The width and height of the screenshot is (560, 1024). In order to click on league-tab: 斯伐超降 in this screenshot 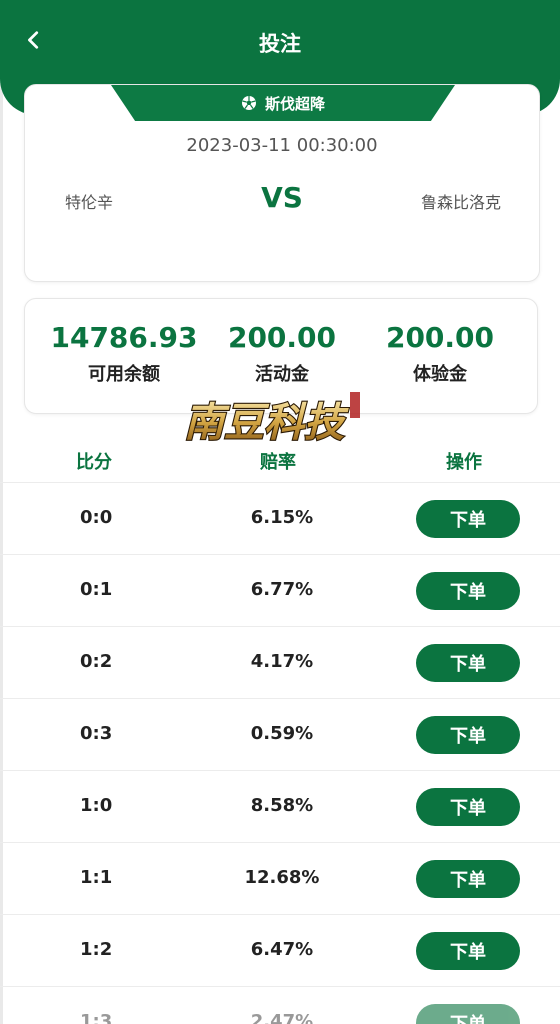, I will do `click(283, 103)`.